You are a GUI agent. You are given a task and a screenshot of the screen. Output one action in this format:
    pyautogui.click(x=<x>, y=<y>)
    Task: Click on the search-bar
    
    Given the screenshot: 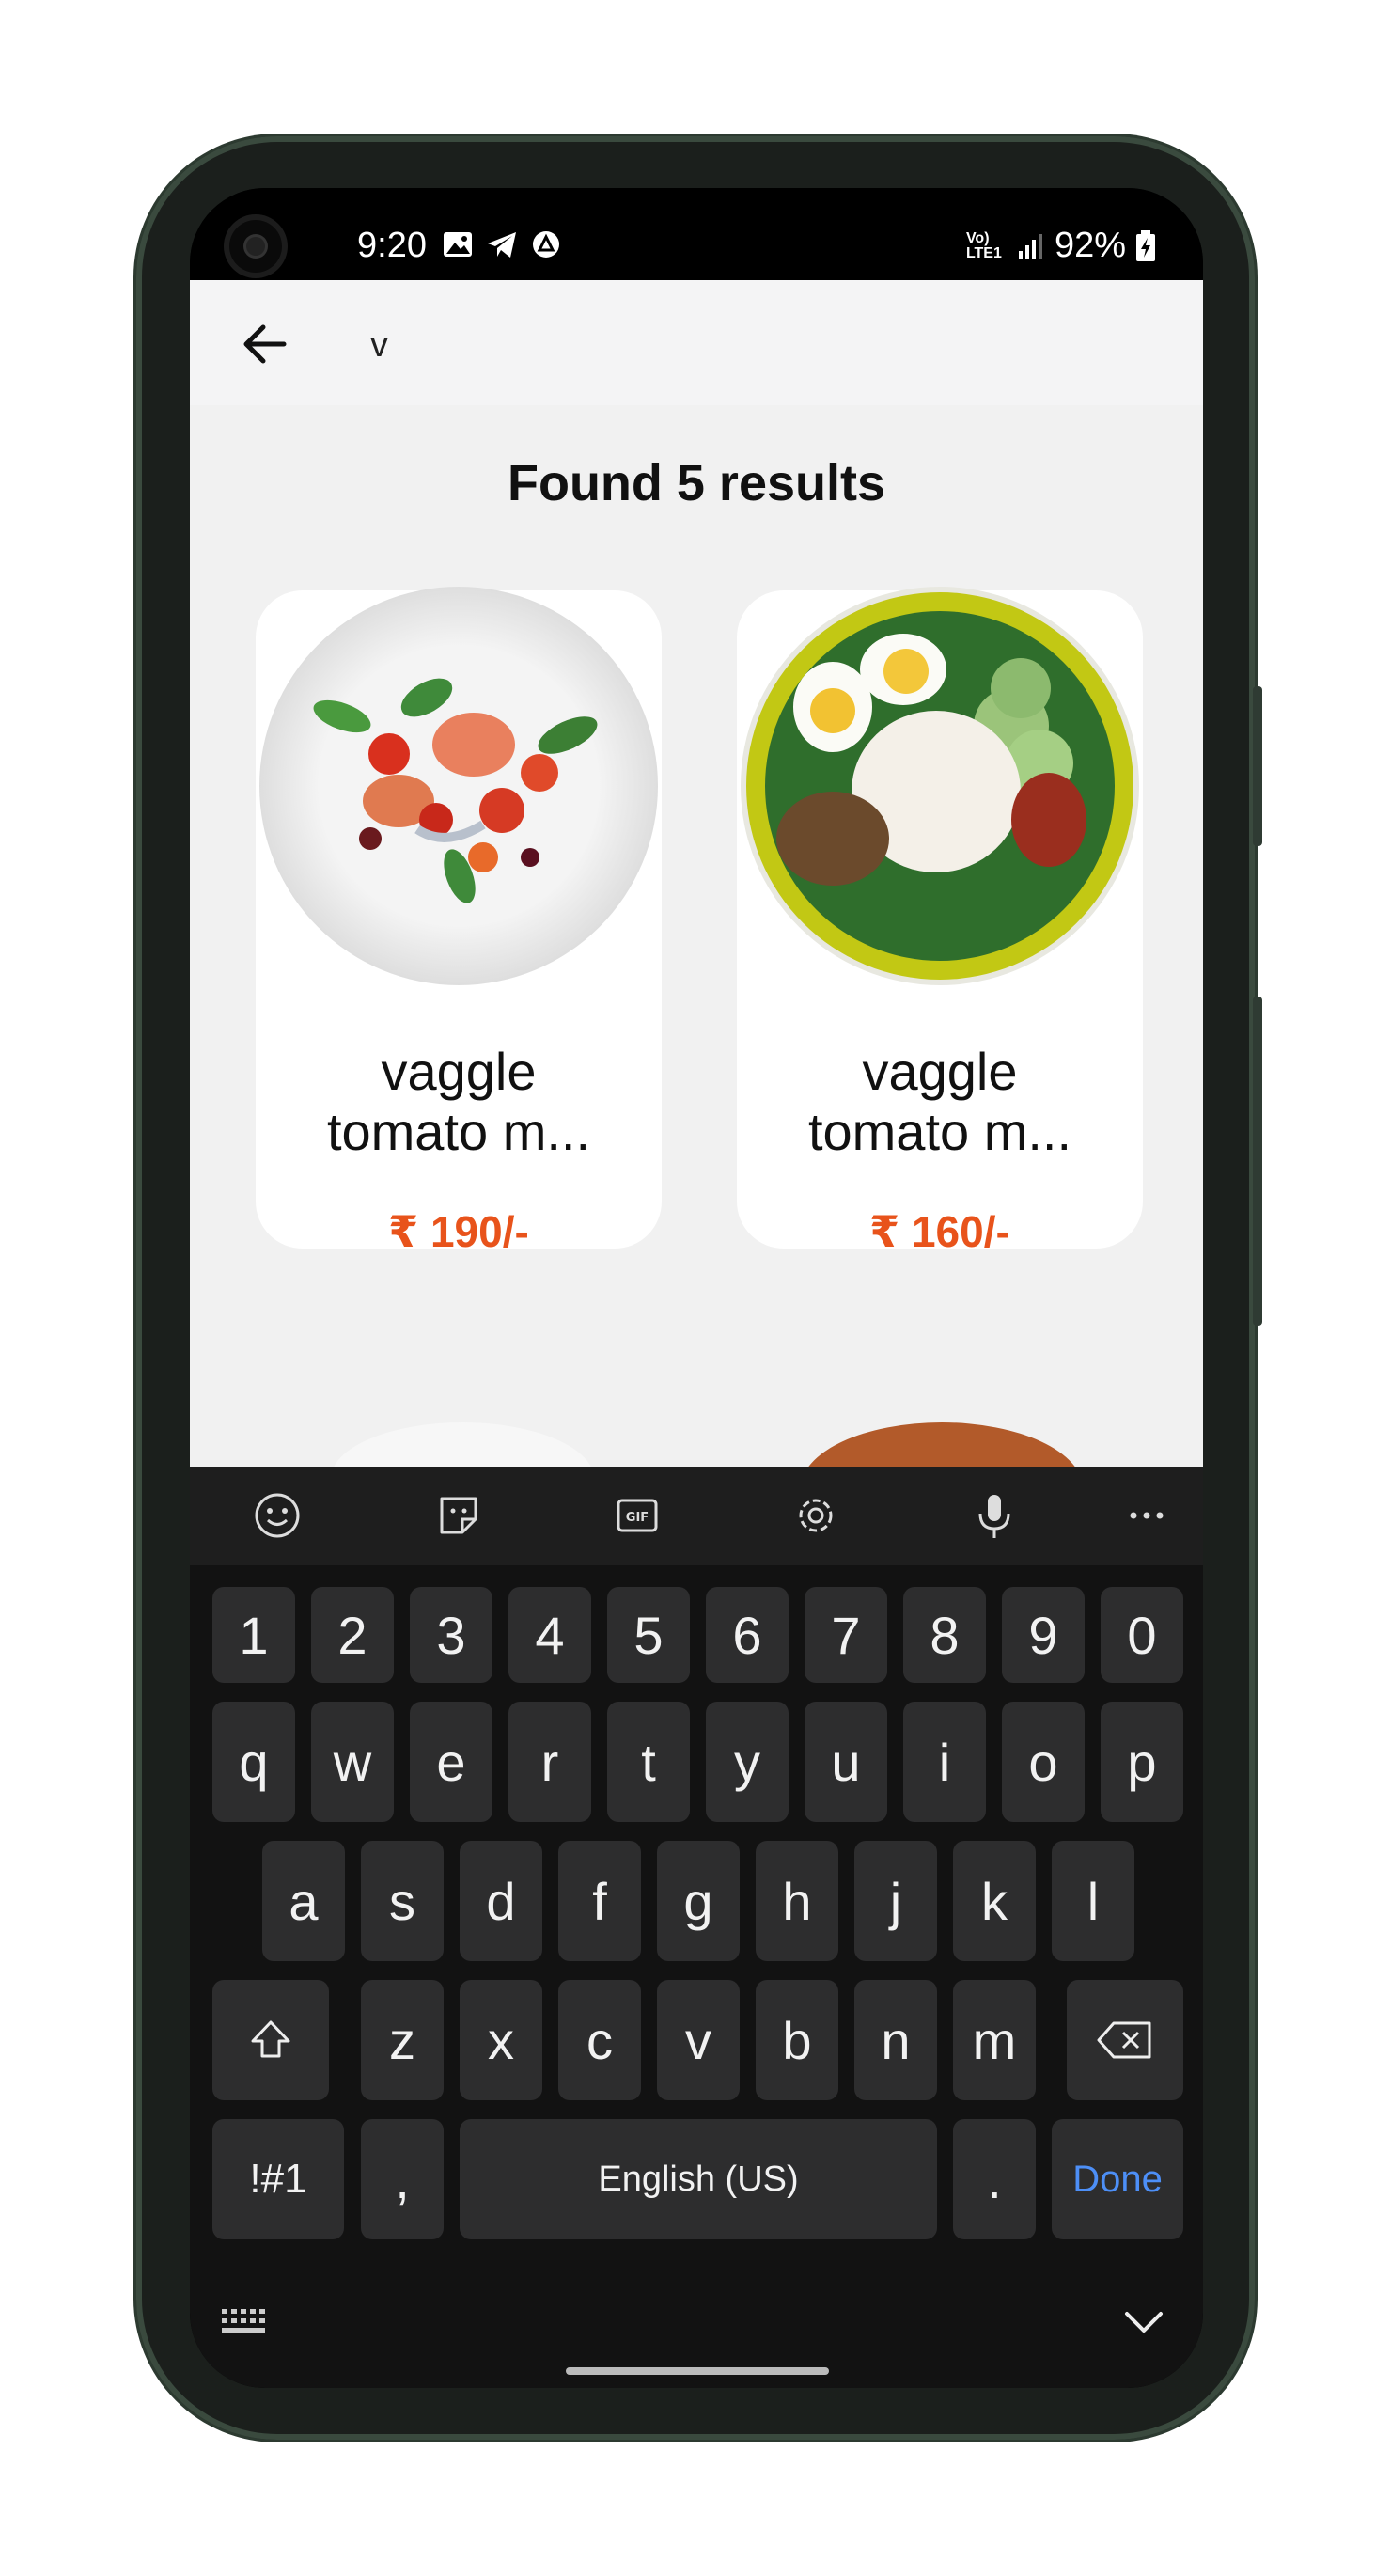 What is the action you would take?
    pyautogui.click(x=696, y=342)
    